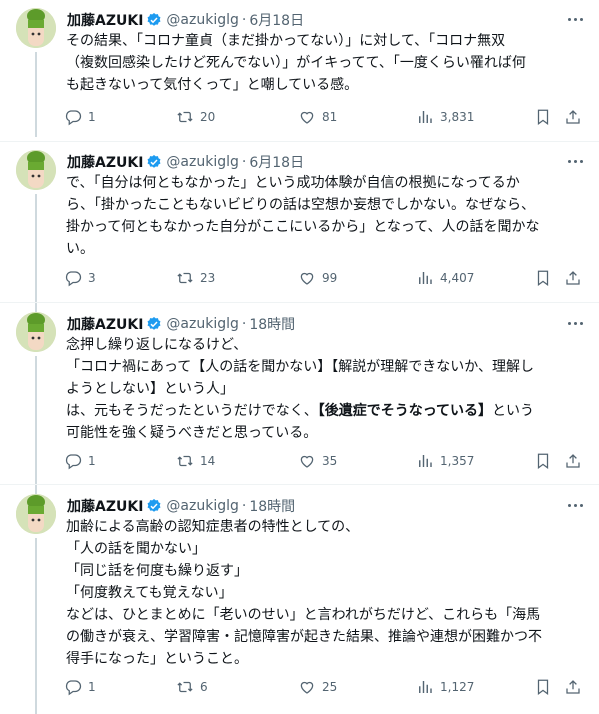 The width and height of the screenshot is (599, 714). What do you see at coordinates (204, 687) in the screenshot?
I see `retweet-count: 6` at bounding box center [204, 687].